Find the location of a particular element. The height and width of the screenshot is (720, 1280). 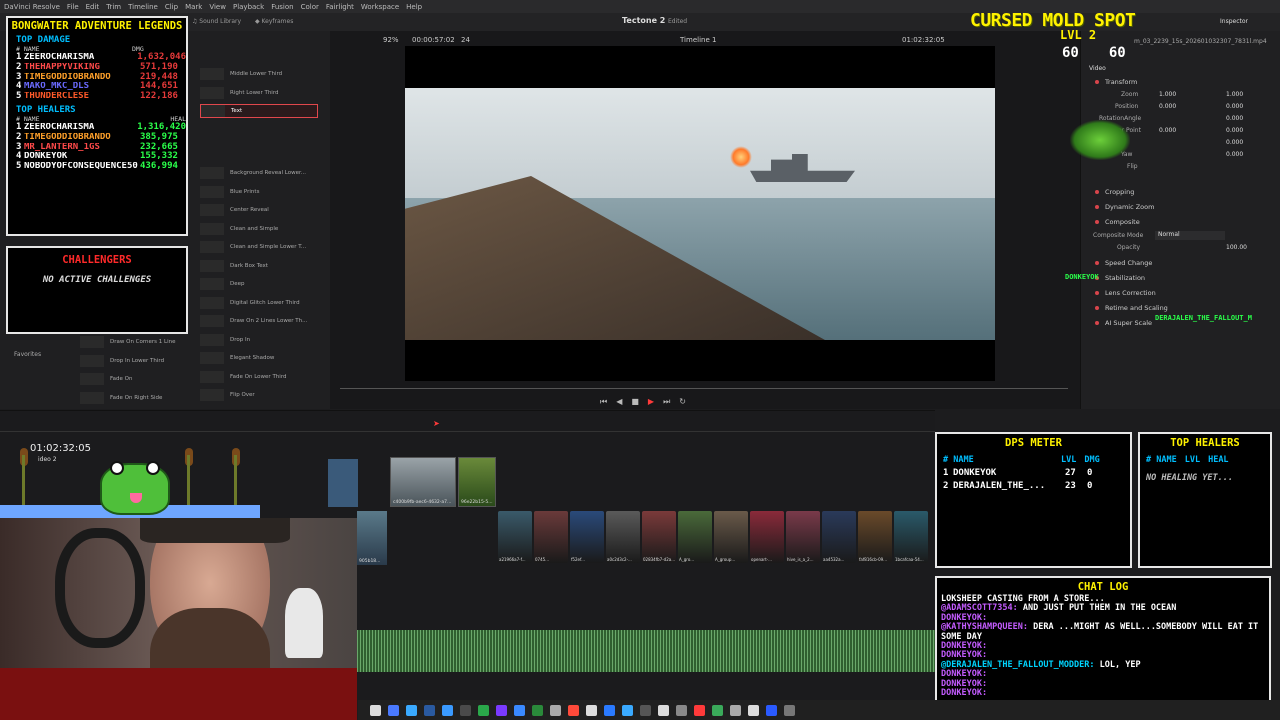

zoom-level: 92% is located at coordinates (391, 40).